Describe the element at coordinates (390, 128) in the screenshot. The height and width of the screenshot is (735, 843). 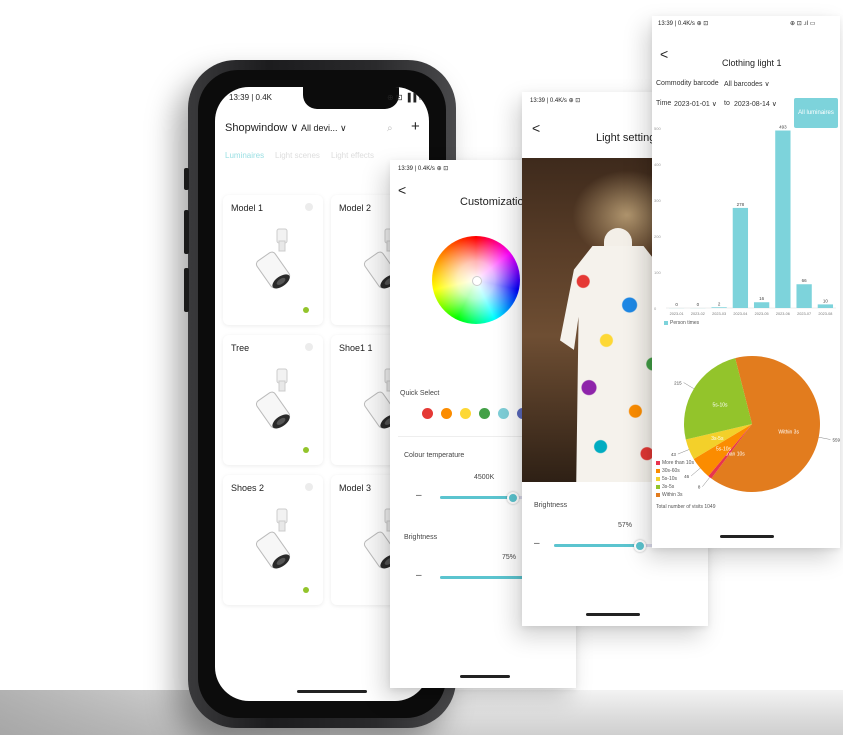
I see `search-icon: ⌕` at that location.